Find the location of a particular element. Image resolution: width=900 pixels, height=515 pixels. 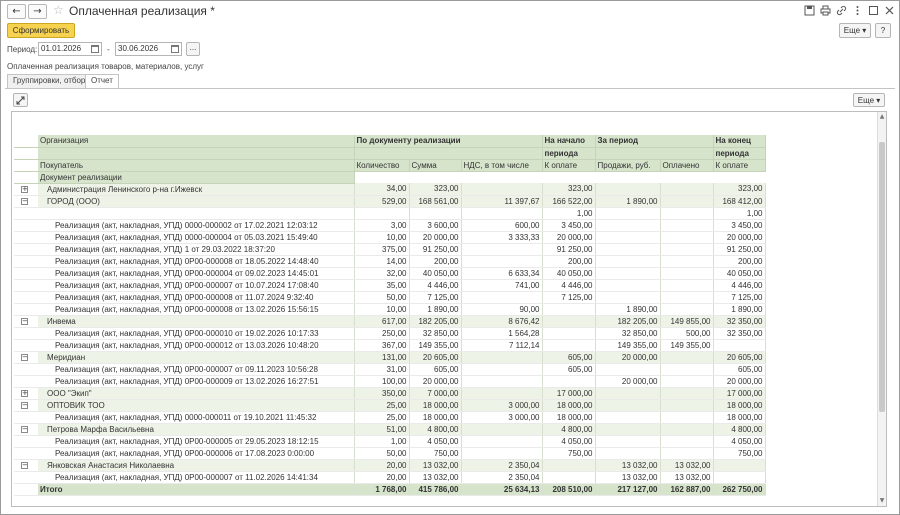

cell-start: 7 125,00 is located at coordinates (569, 297).